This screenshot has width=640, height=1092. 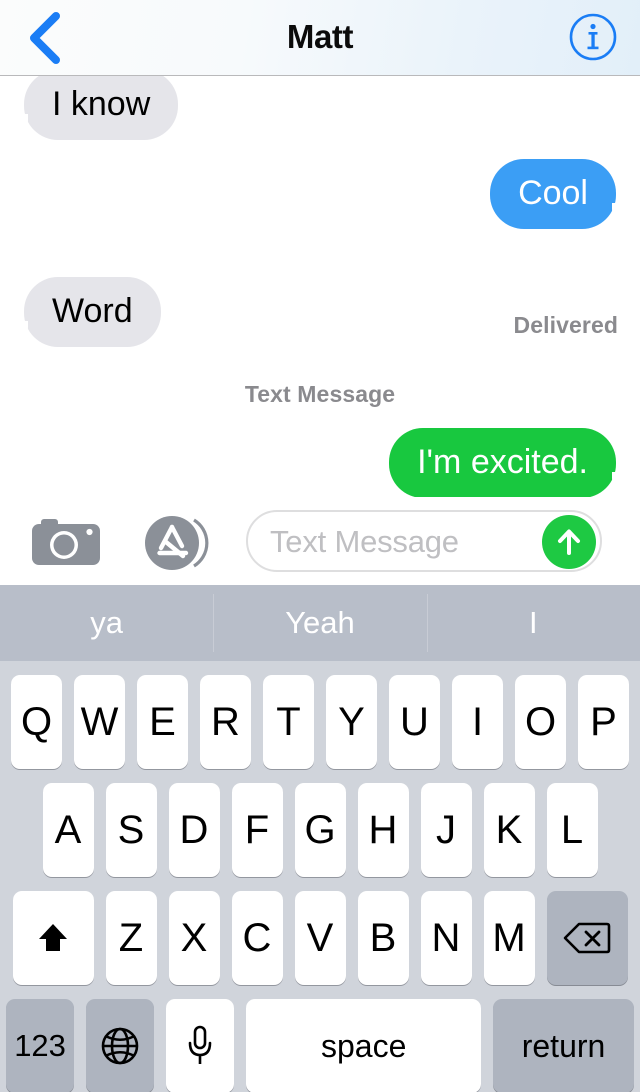 I want to click on message-row-incoming: I know, so click(x=94, y=108).